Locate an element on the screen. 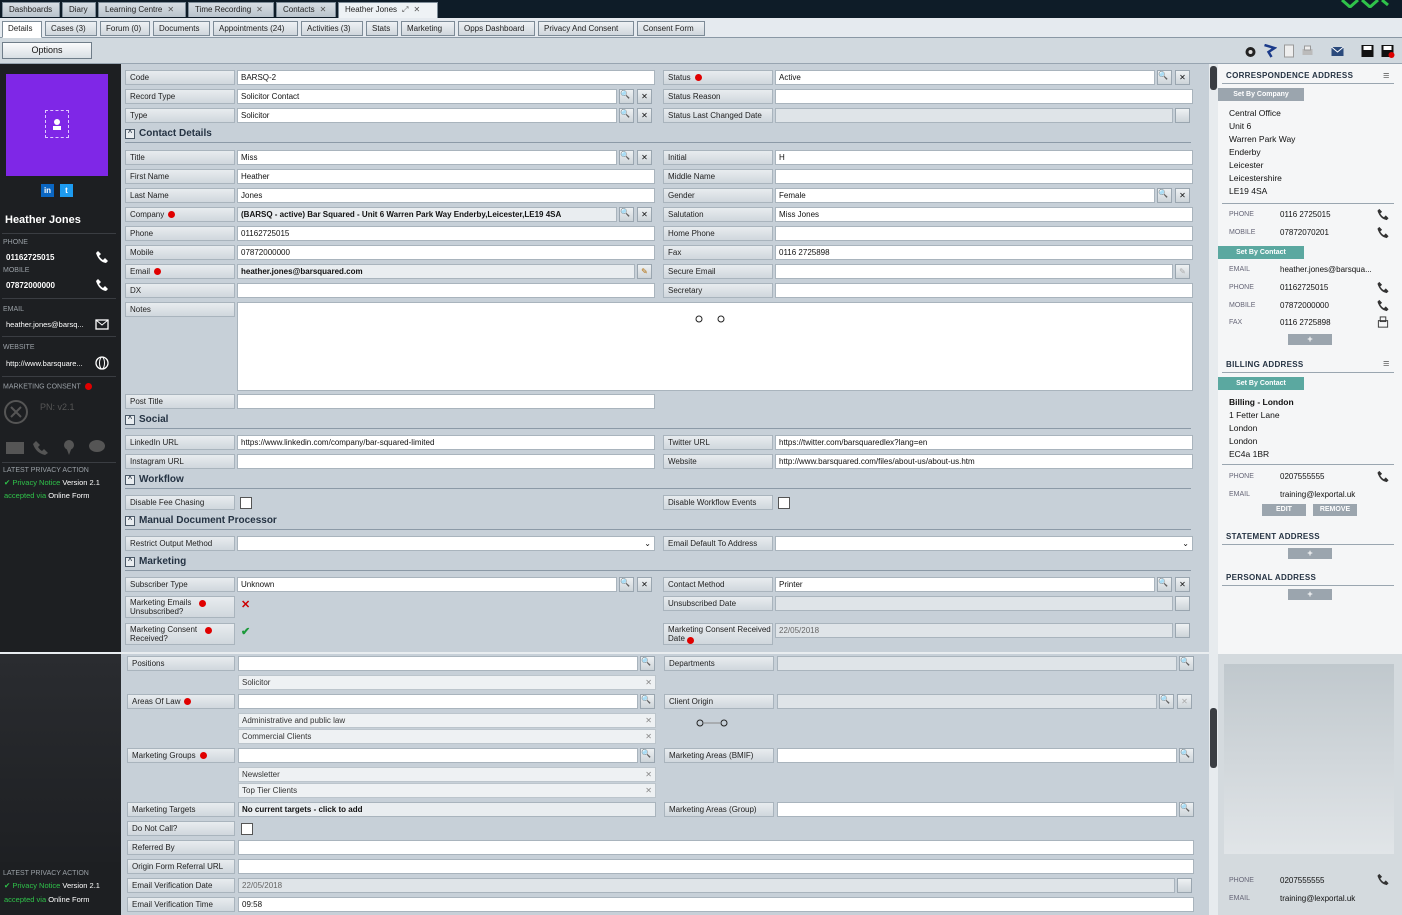 This screenshot has height=915, width=1402. areas-of-law-chip: Commercial Clients ✕ is located at coordinates (447, 736).